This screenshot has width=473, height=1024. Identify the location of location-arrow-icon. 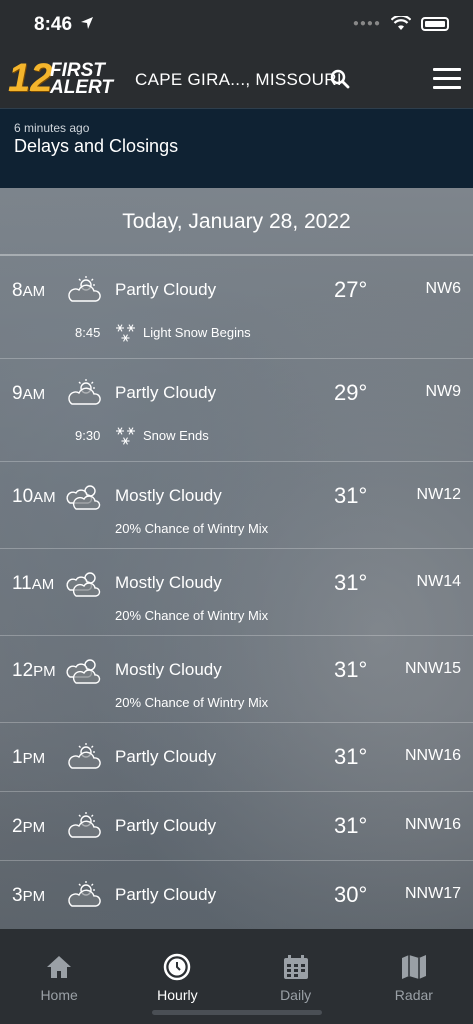
(87, 23).